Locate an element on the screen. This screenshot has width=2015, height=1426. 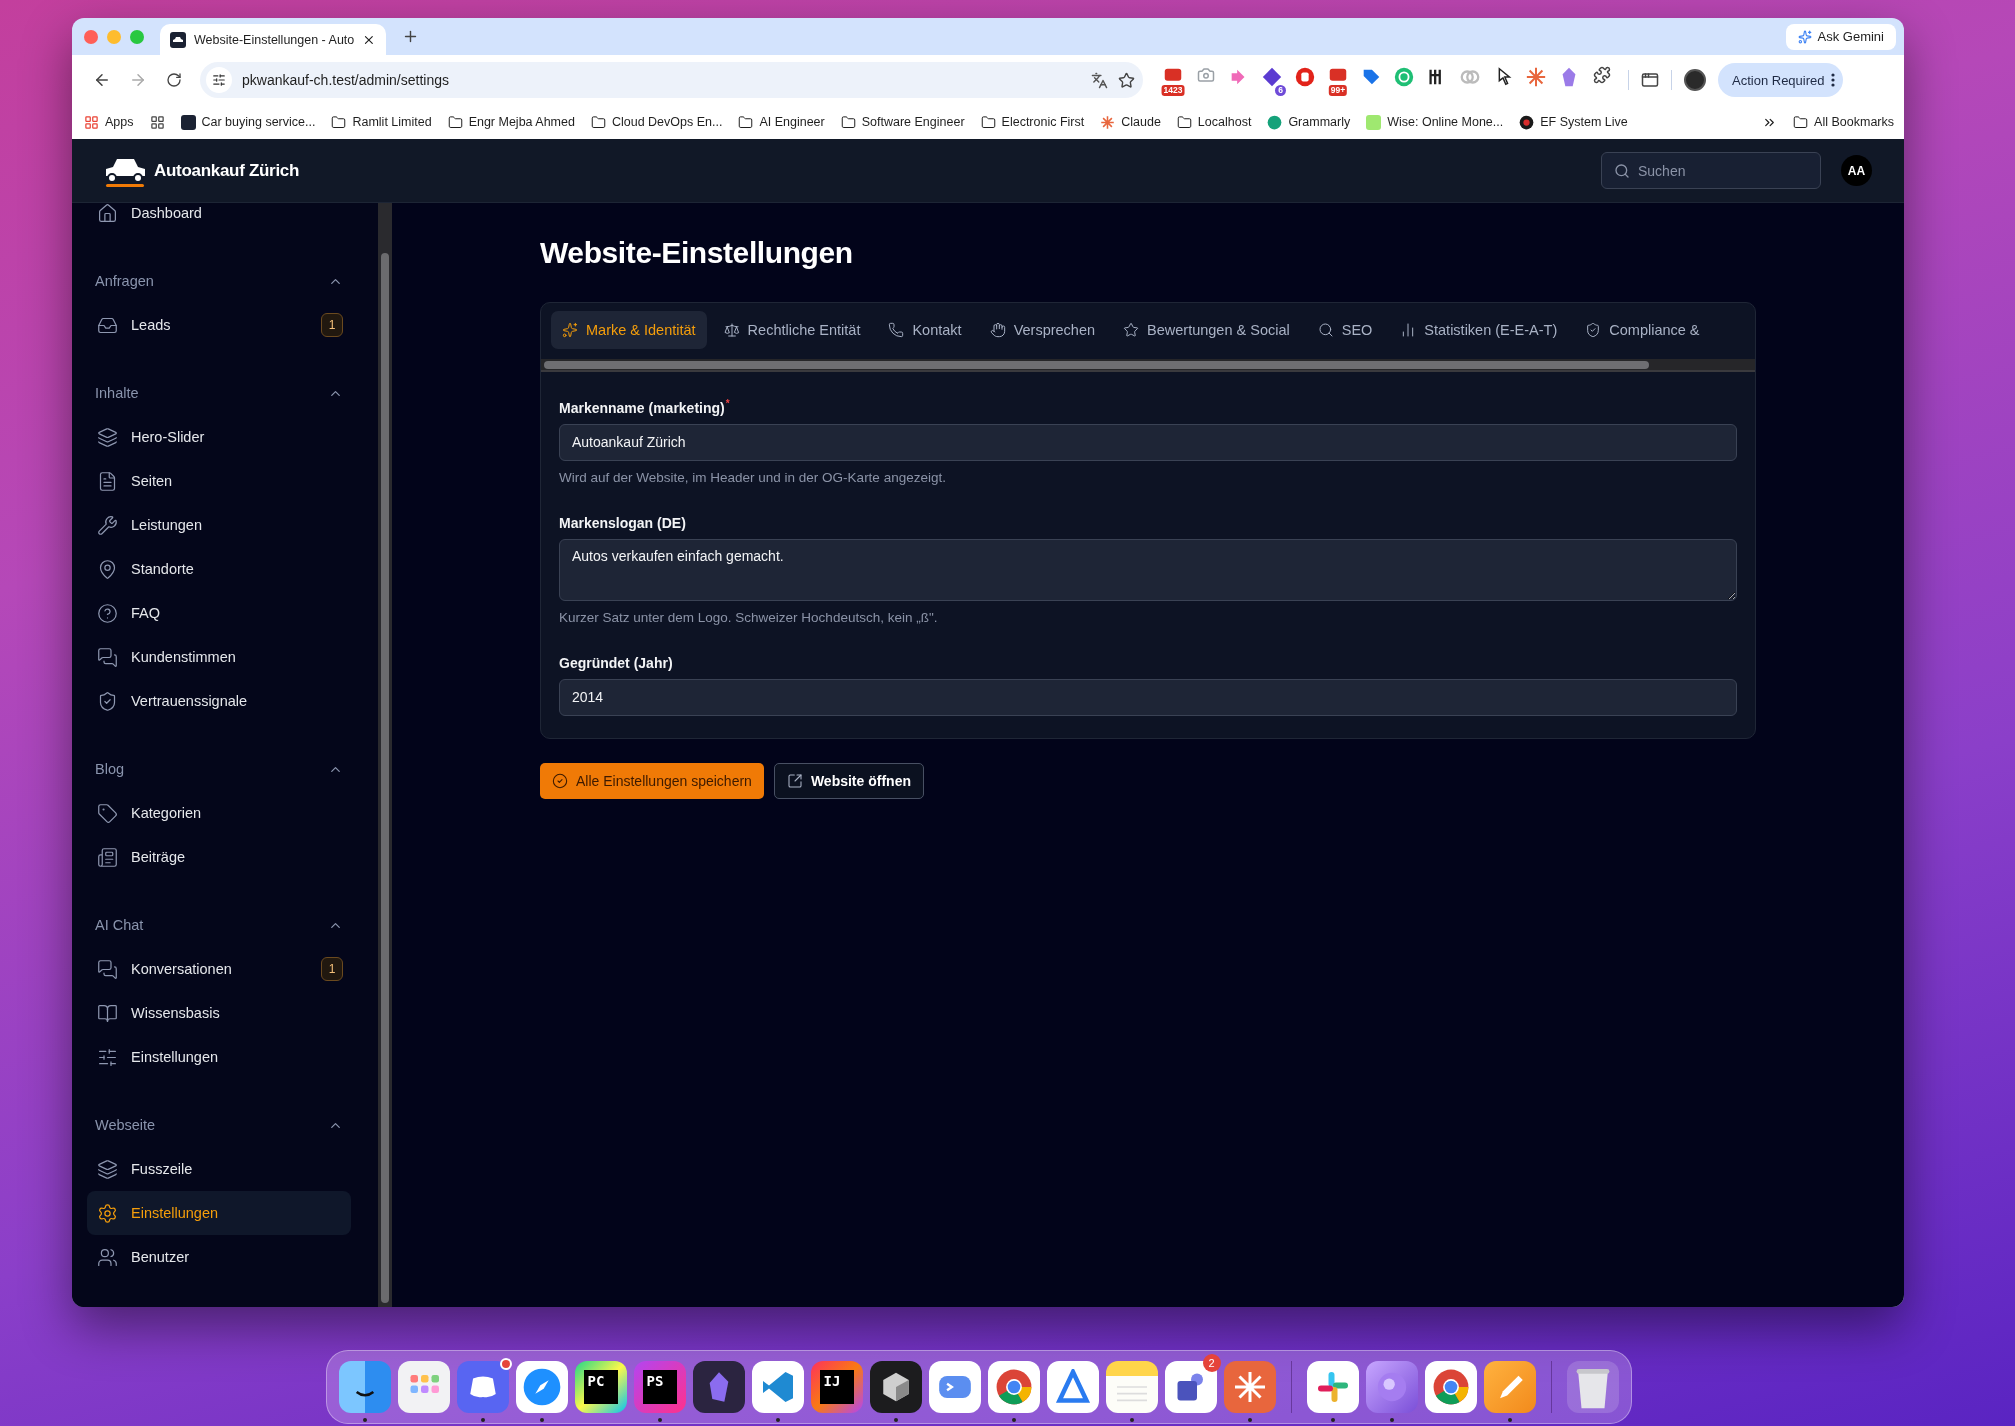
hand-icon is located at coordinates (997, 330).